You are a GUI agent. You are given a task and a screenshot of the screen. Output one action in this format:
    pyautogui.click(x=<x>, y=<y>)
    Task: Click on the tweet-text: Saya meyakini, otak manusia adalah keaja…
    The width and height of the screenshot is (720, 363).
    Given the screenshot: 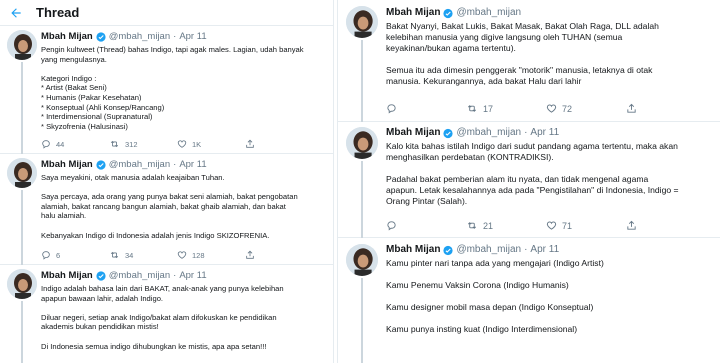 What is the action you would take?
    pyautogui.click(x=186, y=206)
    